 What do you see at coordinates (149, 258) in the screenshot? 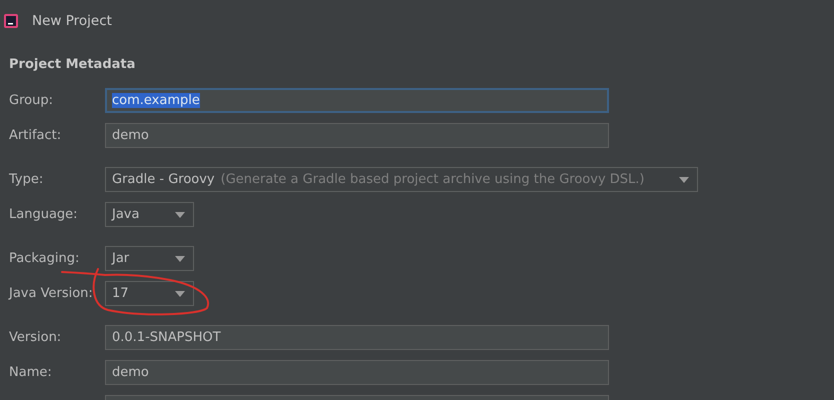
I see `dropdown: Jar` at bounding box center [149, 258].